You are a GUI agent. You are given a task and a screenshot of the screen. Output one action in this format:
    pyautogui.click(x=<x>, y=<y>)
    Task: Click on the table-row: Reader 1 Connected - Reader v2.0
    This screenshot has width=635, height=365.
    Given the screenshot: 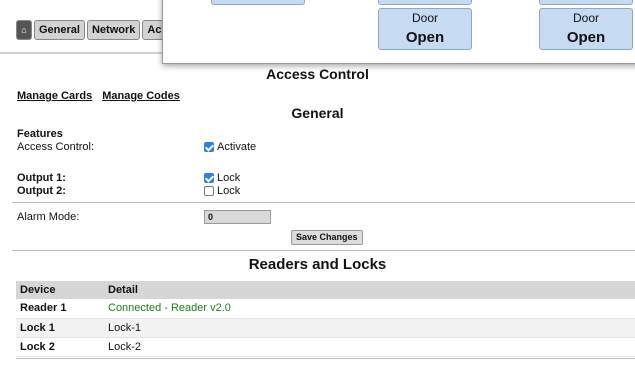 What is the action you would take?
    pyautogui.click(x=325, y=309)
    